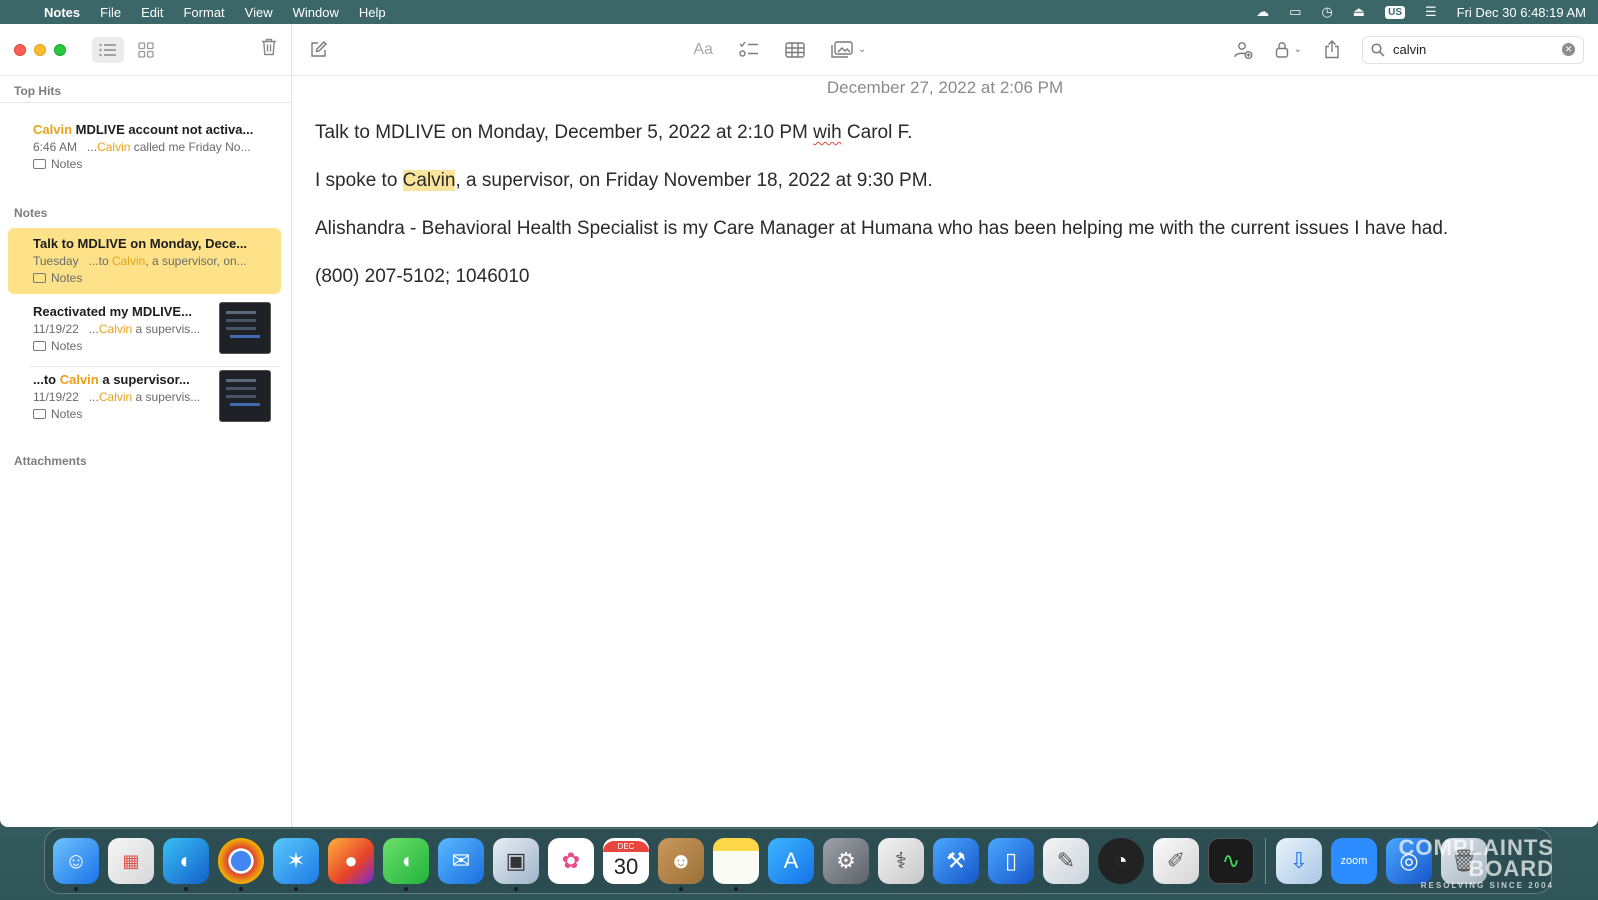 Image resolution: width=1598 pixels, height=900 pixels. Describe the element at coordinates (110, 12) in the screenshot. I see `menu-file: File` at that location.